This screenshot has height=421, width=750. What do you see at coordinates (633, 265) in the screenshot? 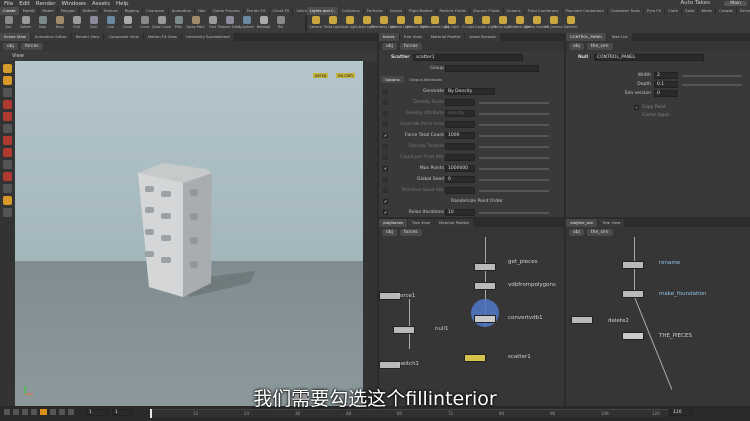
I see `node-rename` at bounding box center [633, 265].